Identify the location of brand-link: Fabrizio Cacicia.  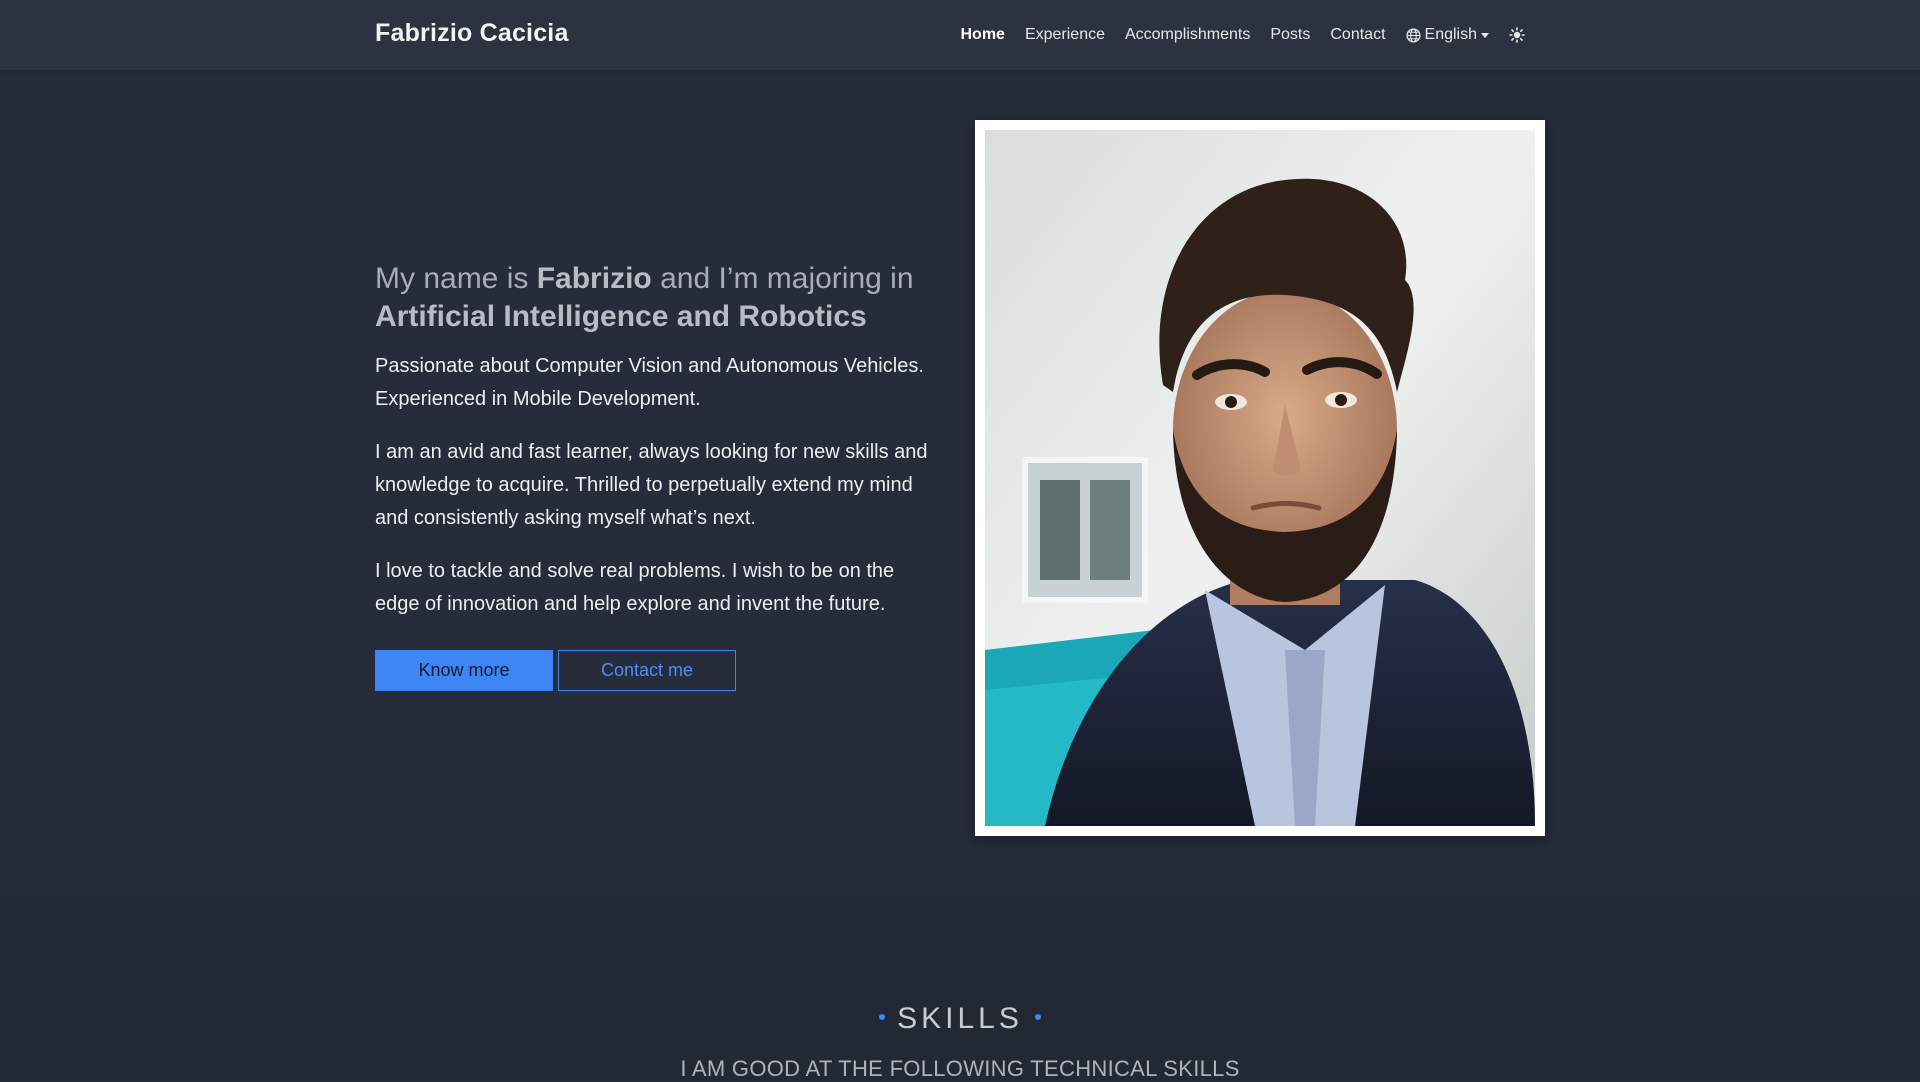
(472, 33).